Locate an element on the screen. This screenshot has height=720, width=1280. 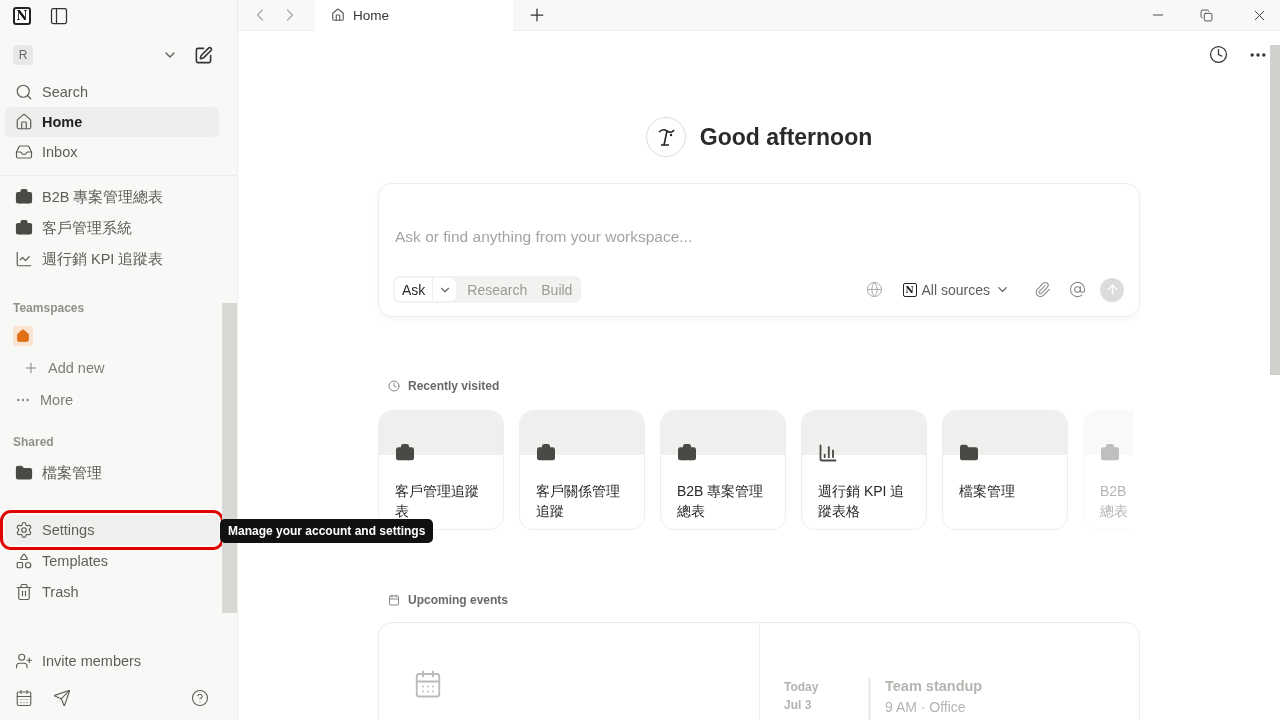
sidebar-item: Trash is located at coordinates (112, 592).